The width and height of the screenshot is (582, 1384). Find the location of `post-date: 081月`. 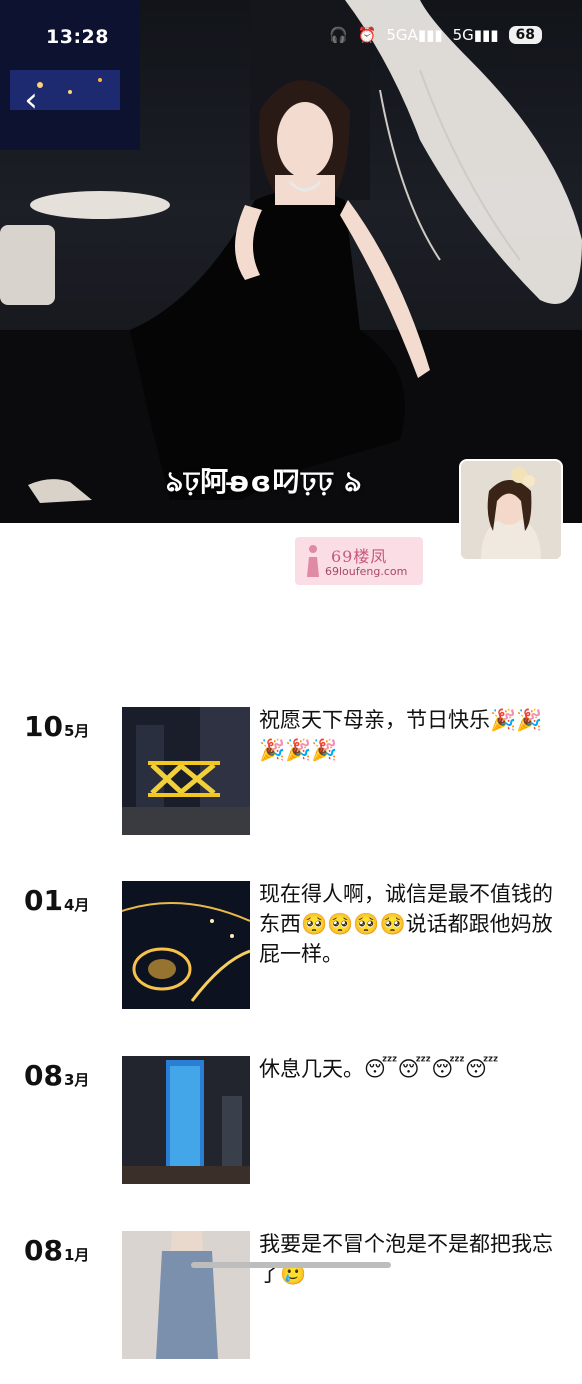

post-date: 081月 is located at coordinates (56, 1250).